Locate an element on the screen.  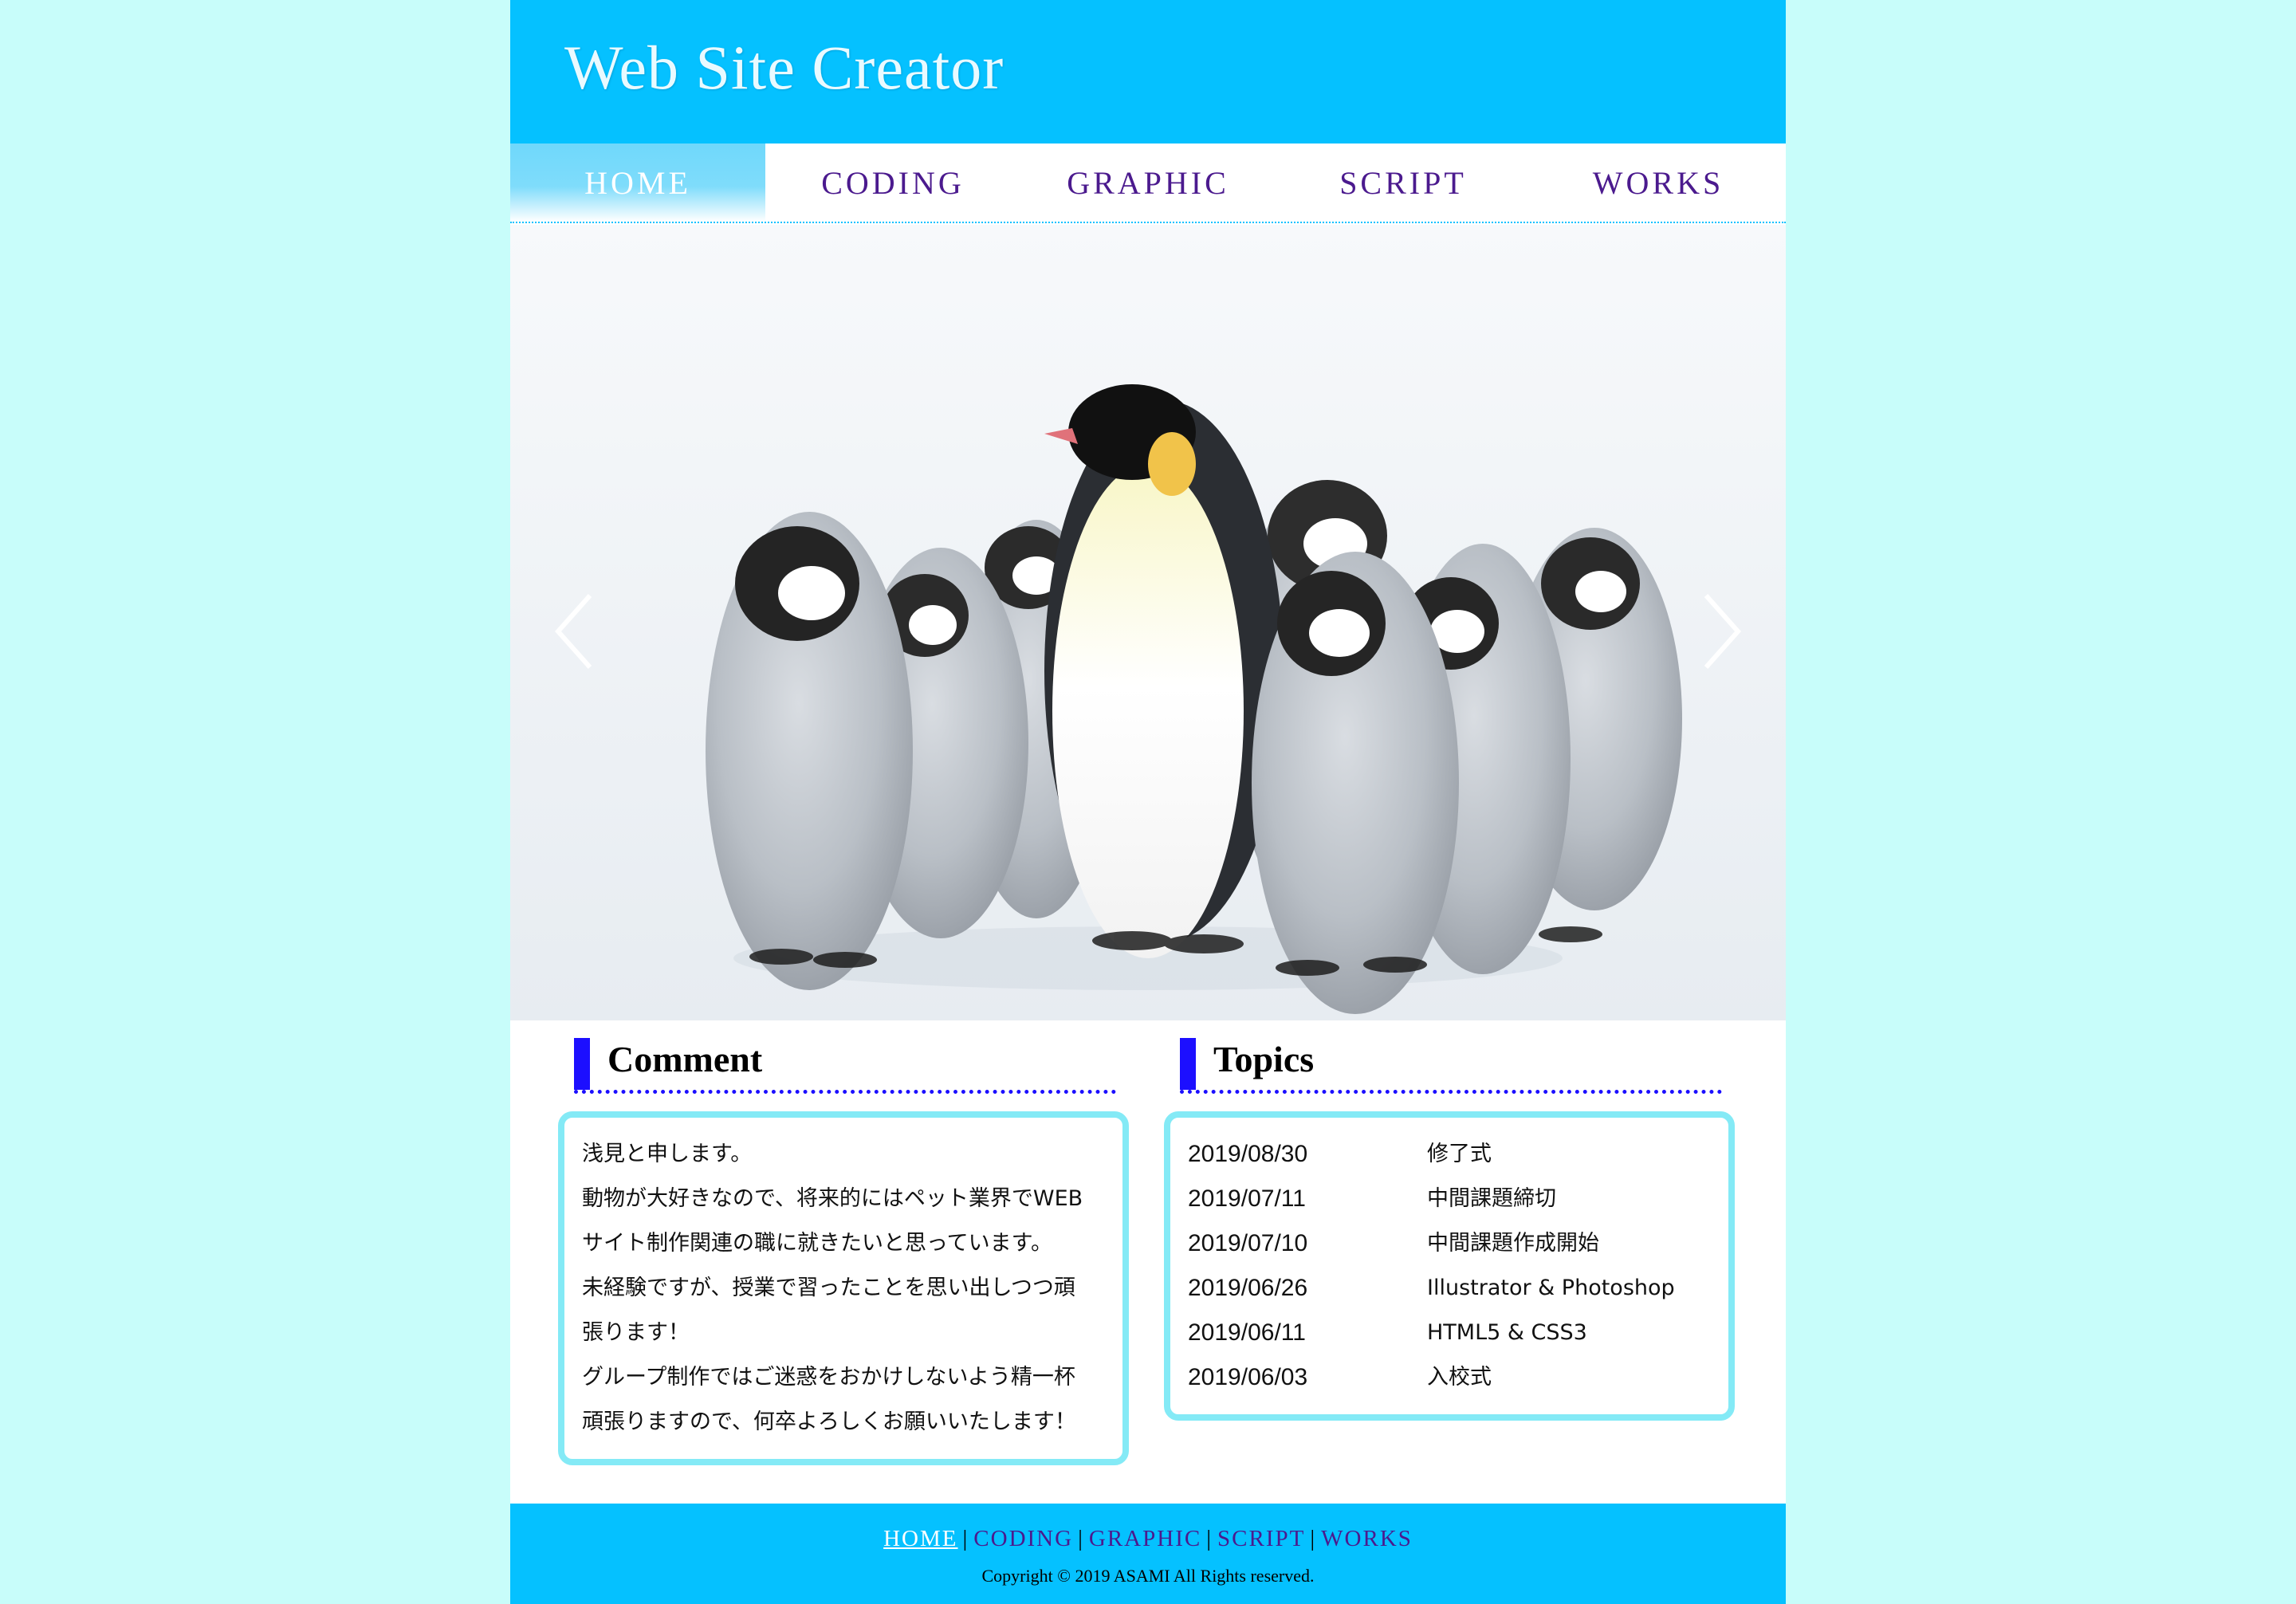
topic-row: 2019/06/11 HTML5 & CSS3 is located at coordinates (1449, 1333).